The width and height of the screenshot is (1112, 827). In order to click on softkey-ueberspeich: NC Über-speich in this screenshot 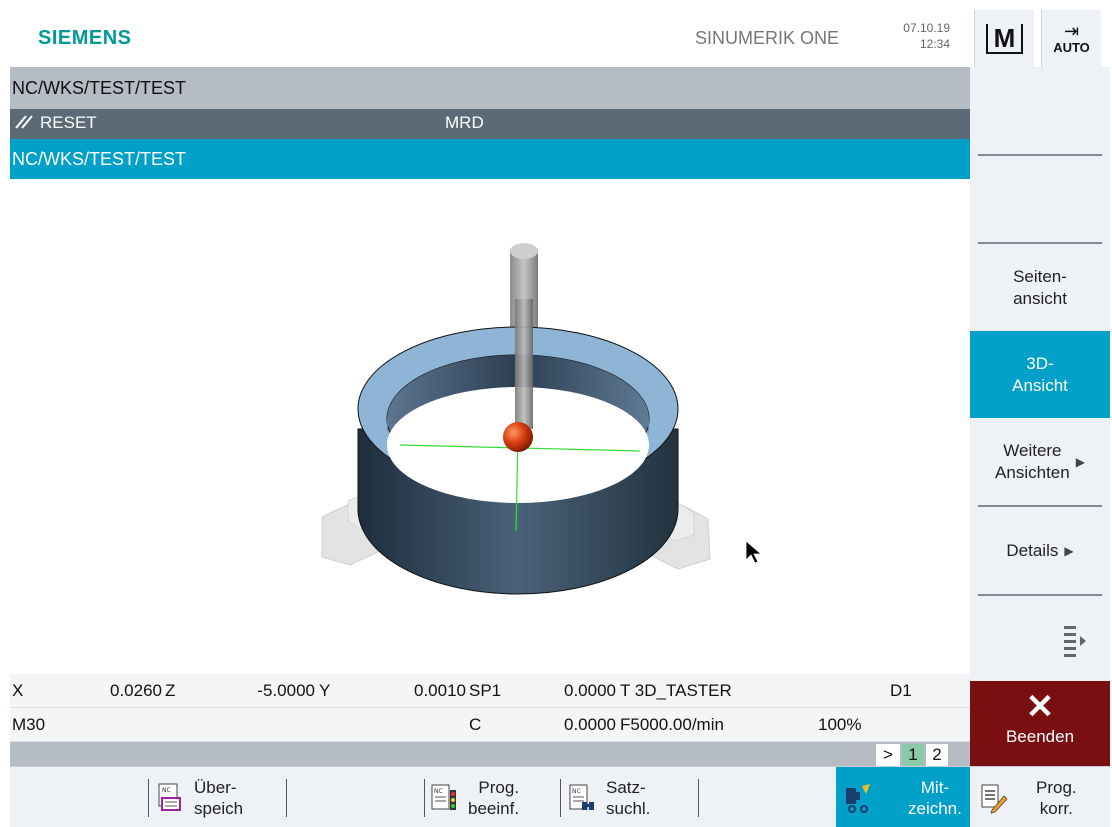, I will do `click(221, 797)`.